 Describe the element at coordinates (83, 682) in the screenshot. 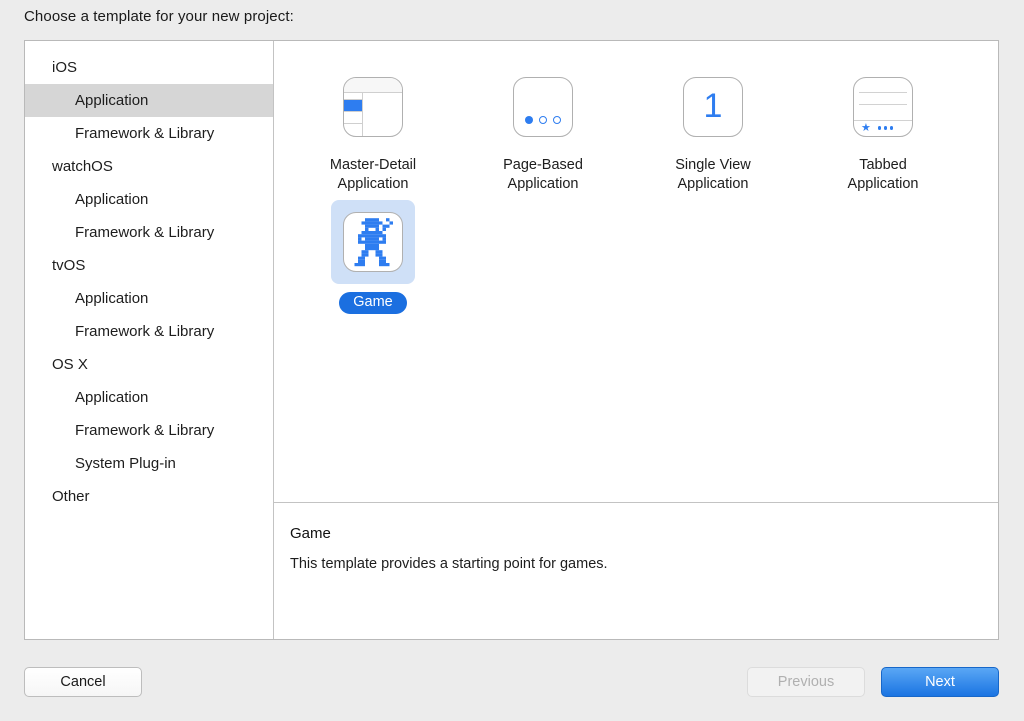

I see `cancel-button: Cancel` at that location.